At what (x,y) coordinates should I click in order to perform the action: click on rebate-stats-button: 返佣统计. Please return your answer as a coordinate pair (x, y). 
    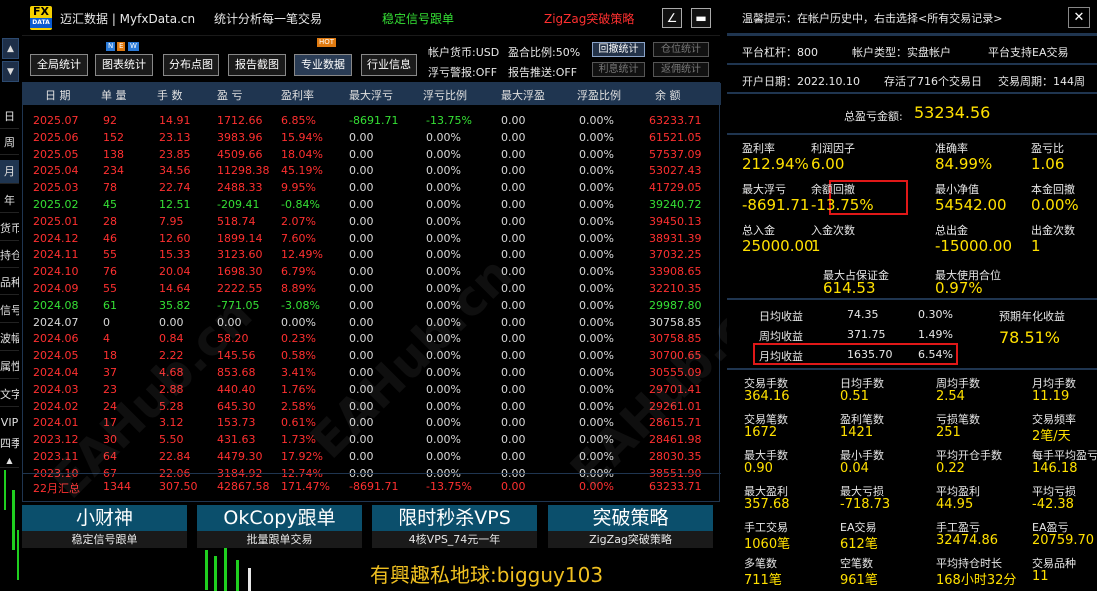
    Looking at the image, I should click on (681, 69).